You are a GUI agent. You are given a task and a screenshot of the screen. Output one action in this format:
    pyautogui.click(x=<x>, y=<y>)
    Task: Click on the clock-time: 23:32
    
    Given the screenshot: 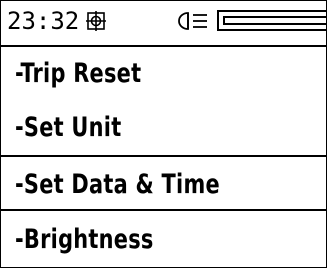 What is the action you would take?
    pyautogui.click(x=43, y=21)
    